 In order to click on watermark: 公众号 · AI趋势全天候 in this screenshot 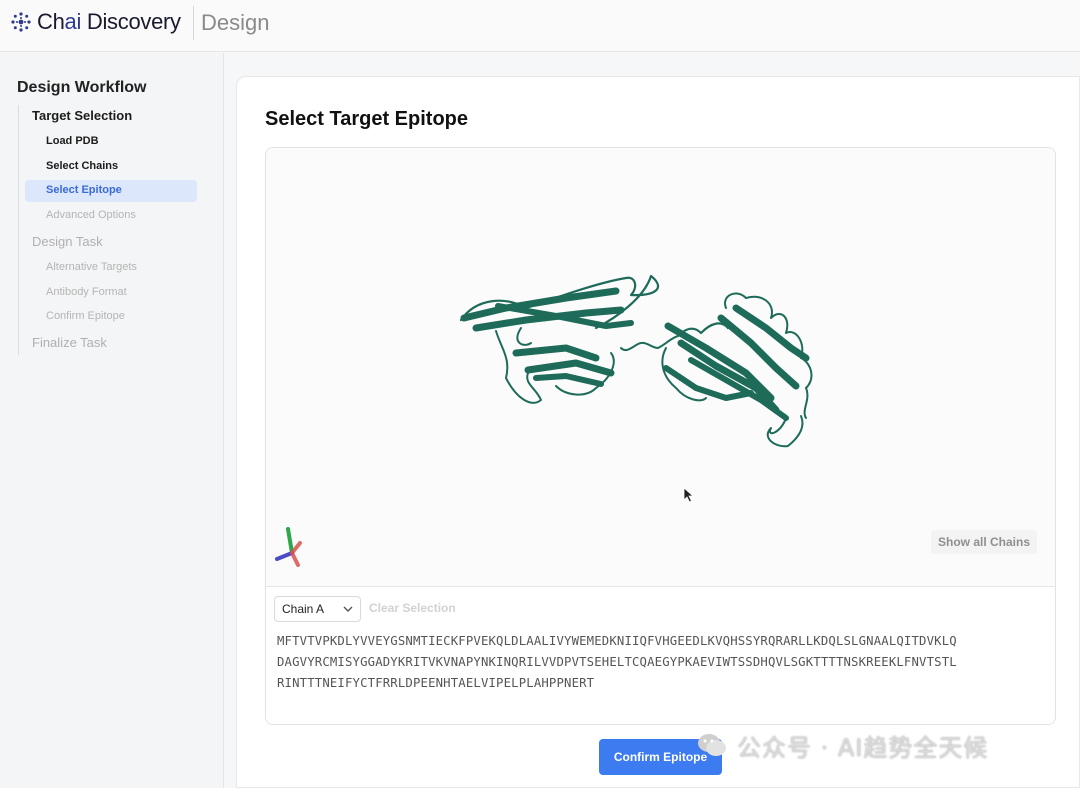, I will do `click(841, 745)`.